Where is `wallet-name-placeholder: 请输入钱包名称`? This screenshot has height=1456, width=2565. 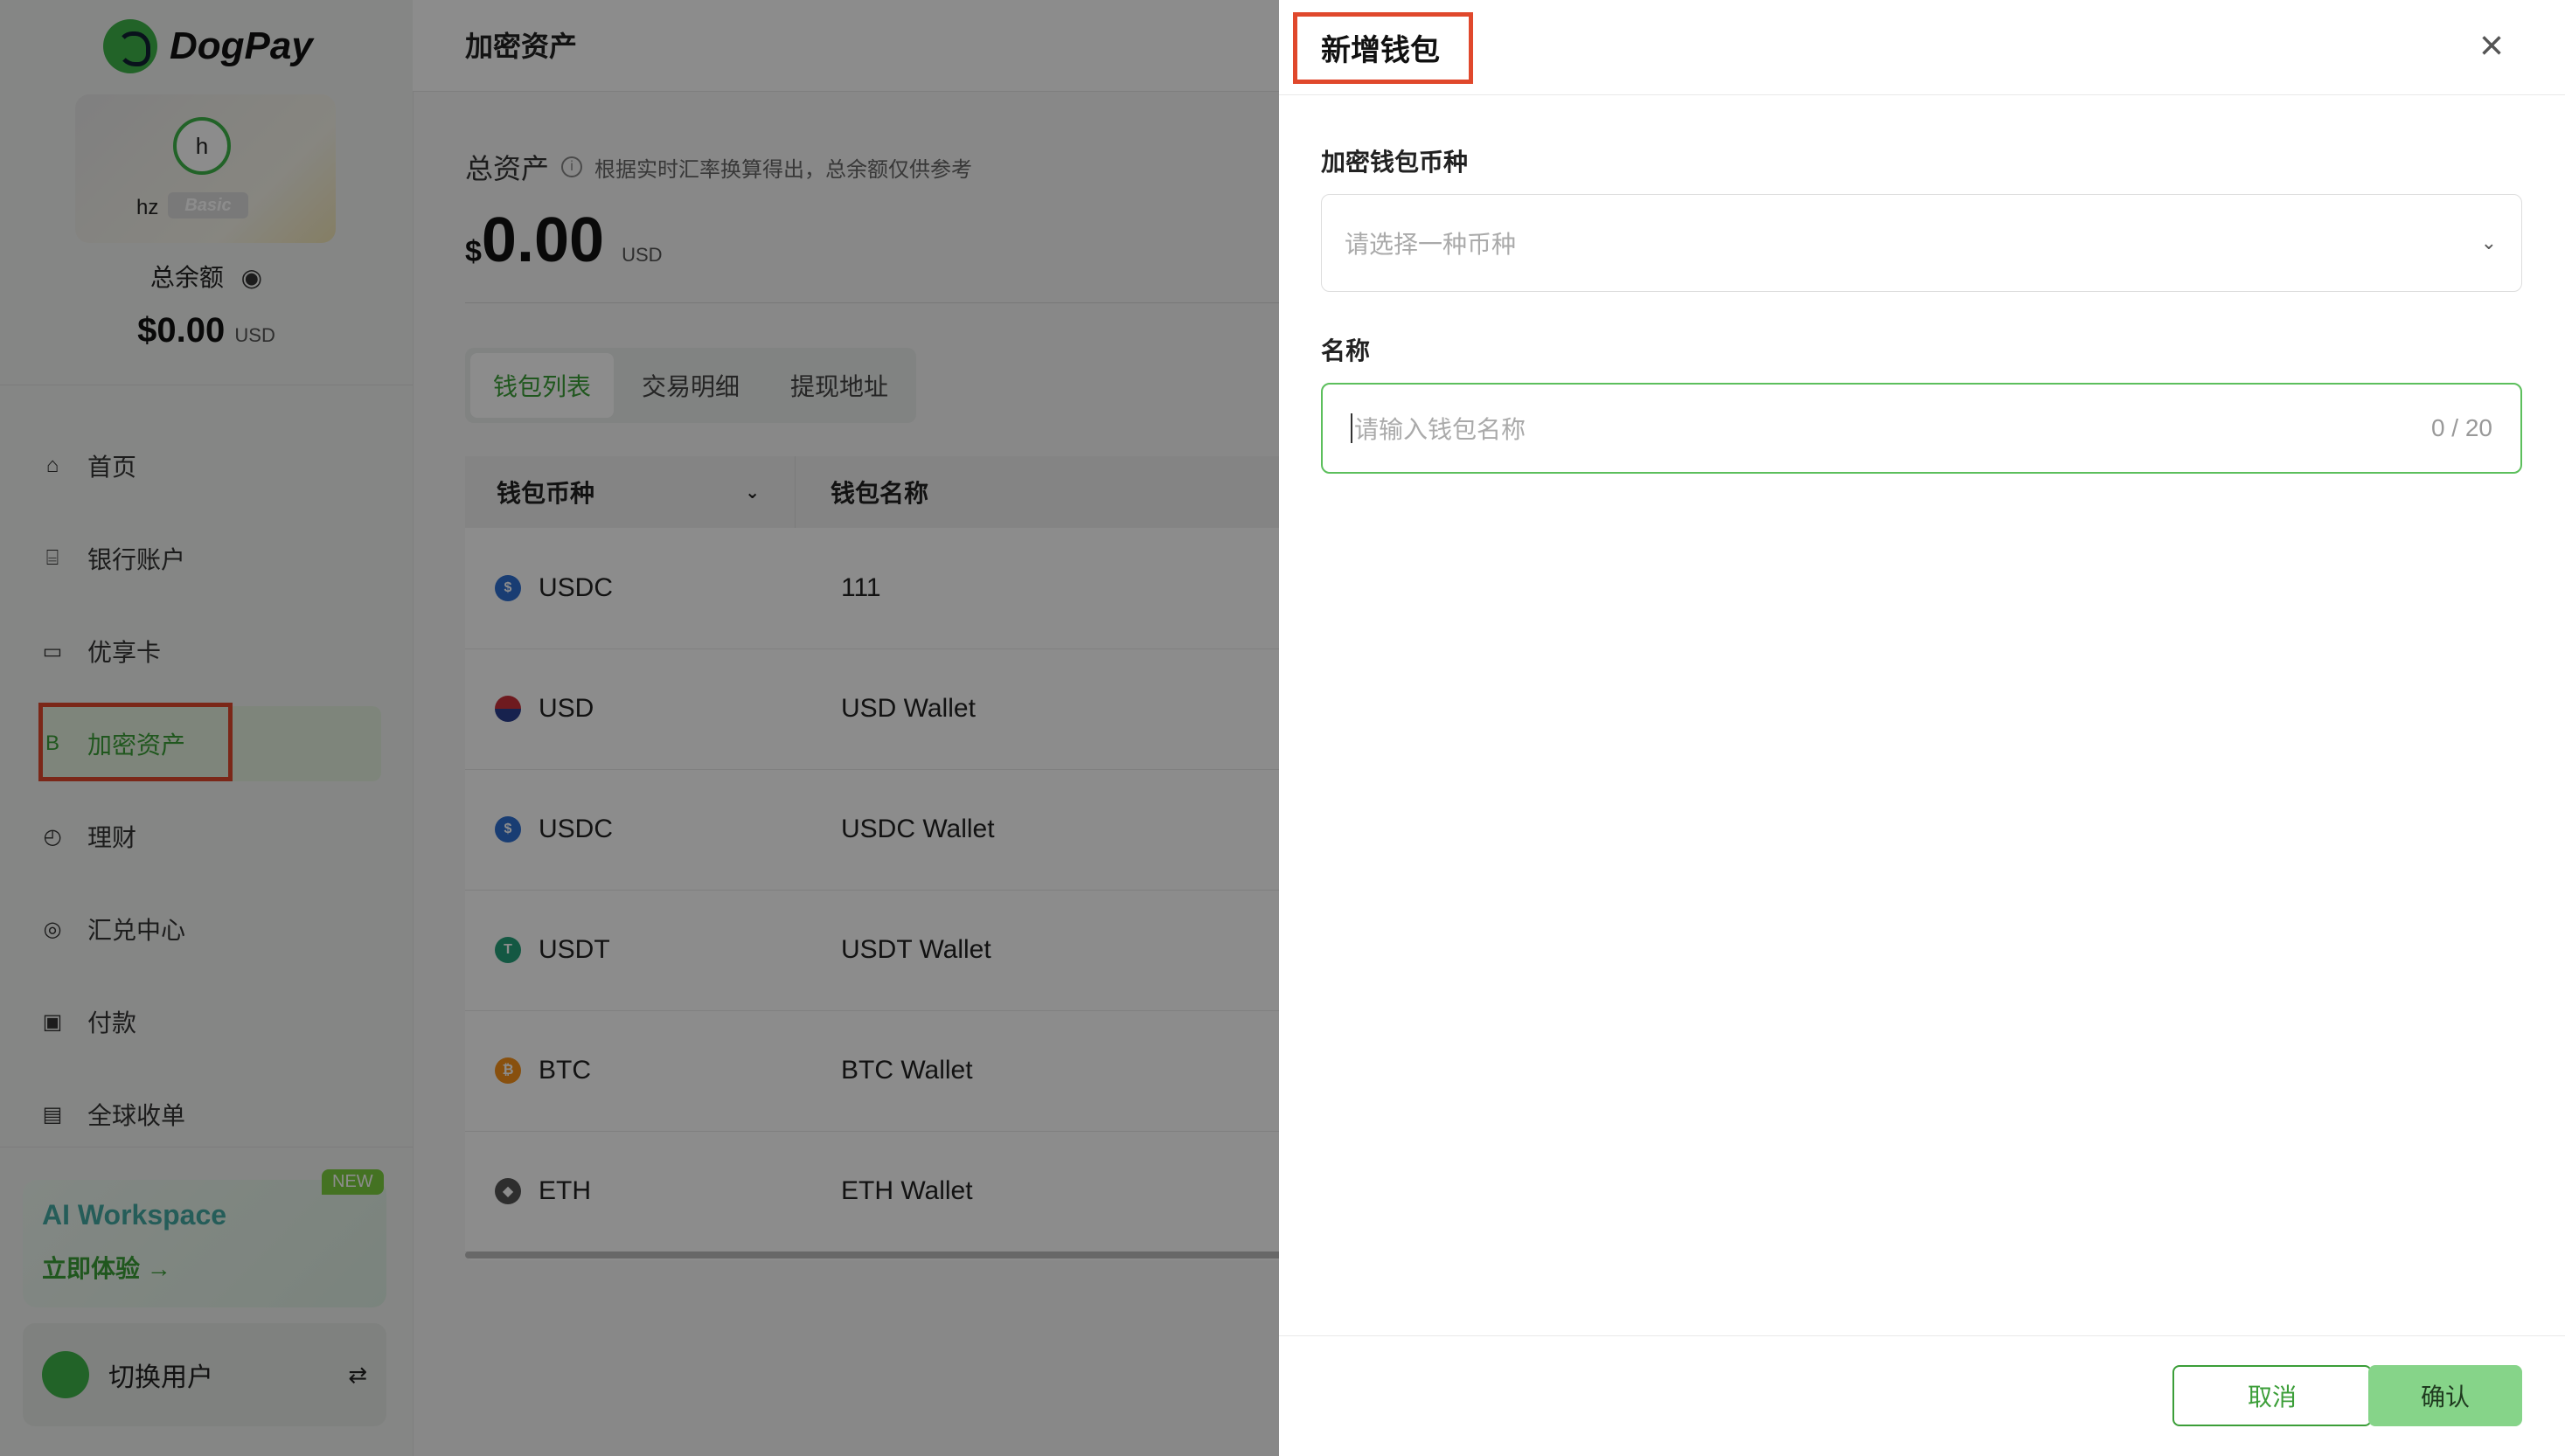
wallet-name-placeholder: 请输入钱包名称 is located at coordinates (1440, 429).